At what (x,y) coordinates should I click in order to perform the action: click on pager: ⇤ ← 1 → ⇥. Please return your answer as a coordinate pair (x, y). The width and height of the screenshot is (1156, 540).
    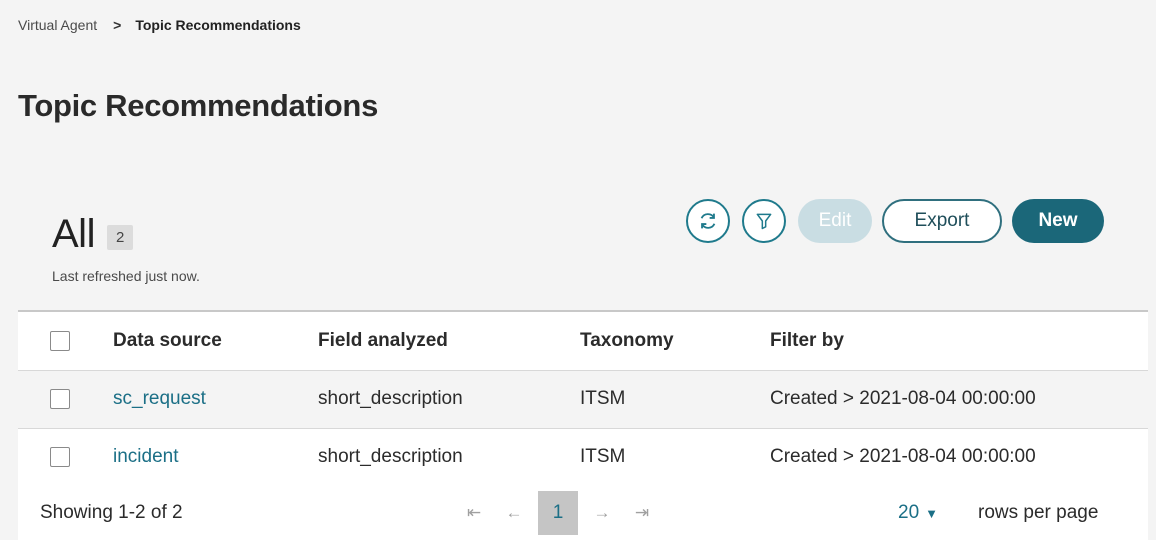
    Looking at the image, I should click on (558, 513).